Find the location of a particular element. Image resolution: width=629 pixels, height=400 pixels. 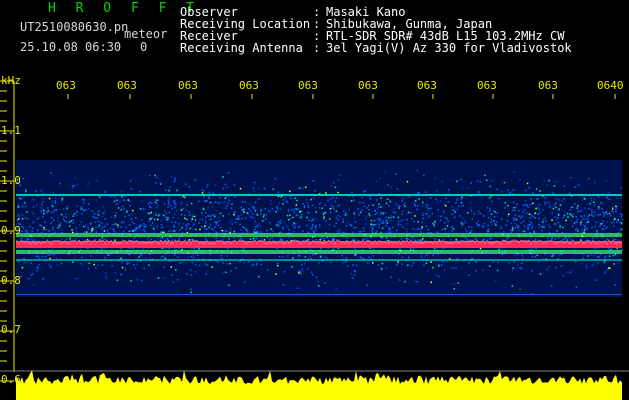

freq-label: 0.9 is located at coordinates (11, 230).